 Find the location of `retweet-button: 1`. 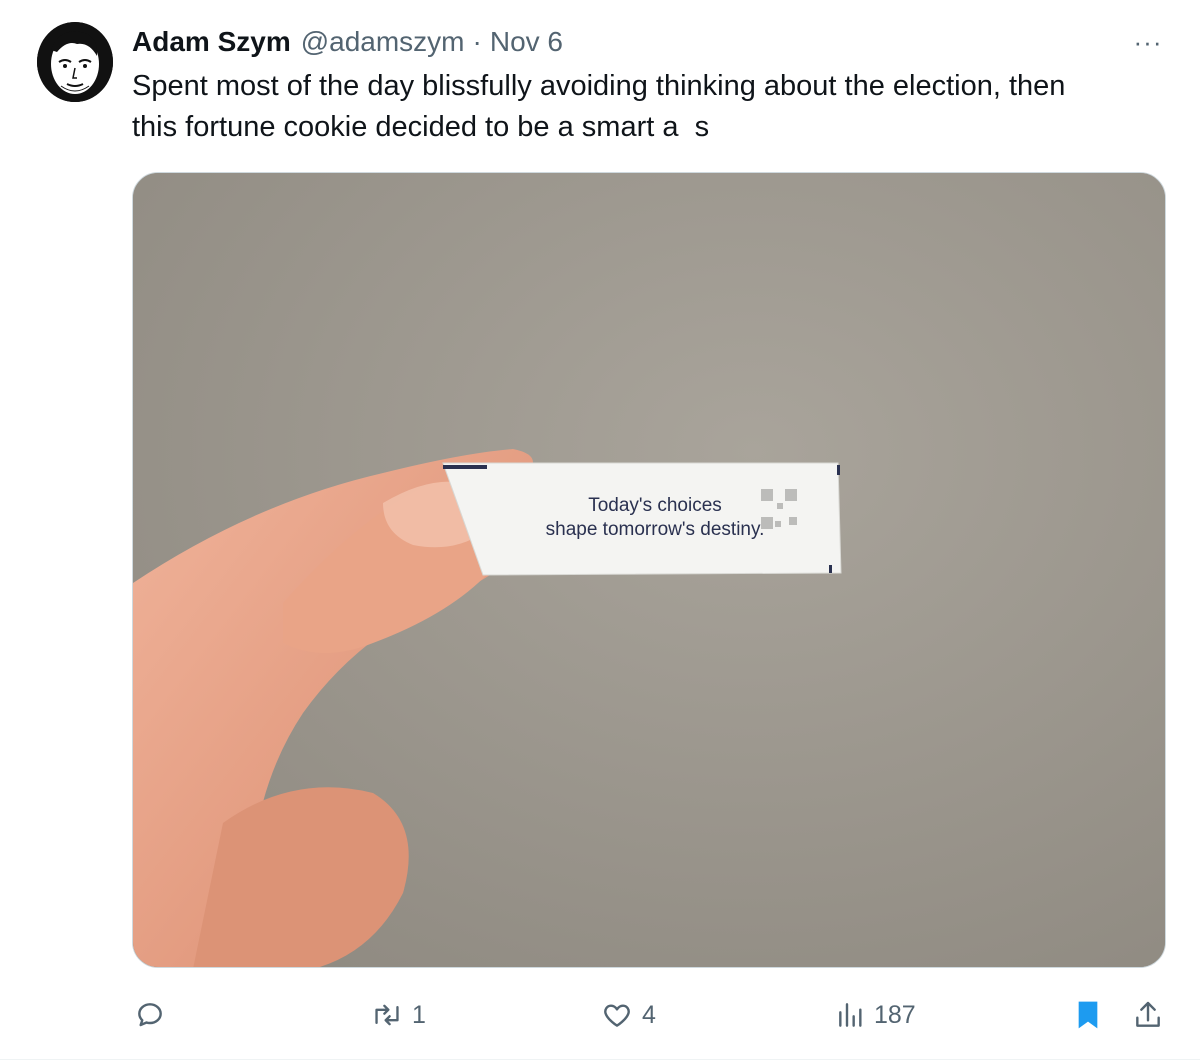

retweet-button: 1 is located at coordinates (398, 1015).